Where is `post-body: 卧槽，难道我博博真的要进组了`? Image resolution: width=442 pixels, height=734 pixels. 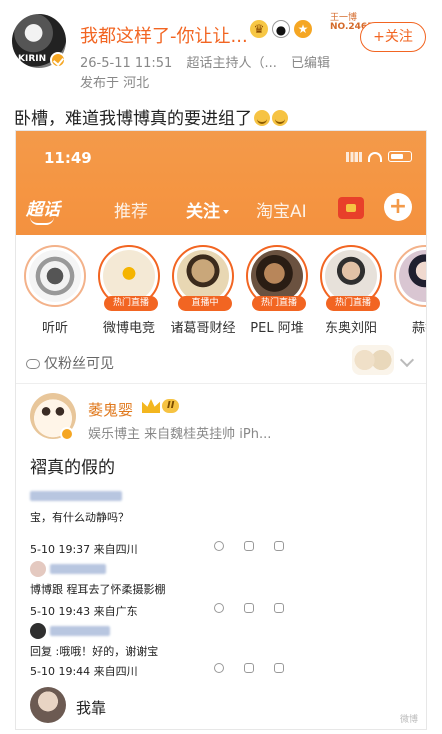 post-body: 卧槽，难道我博博真的要进组了 is located at coordinates (151, 116).